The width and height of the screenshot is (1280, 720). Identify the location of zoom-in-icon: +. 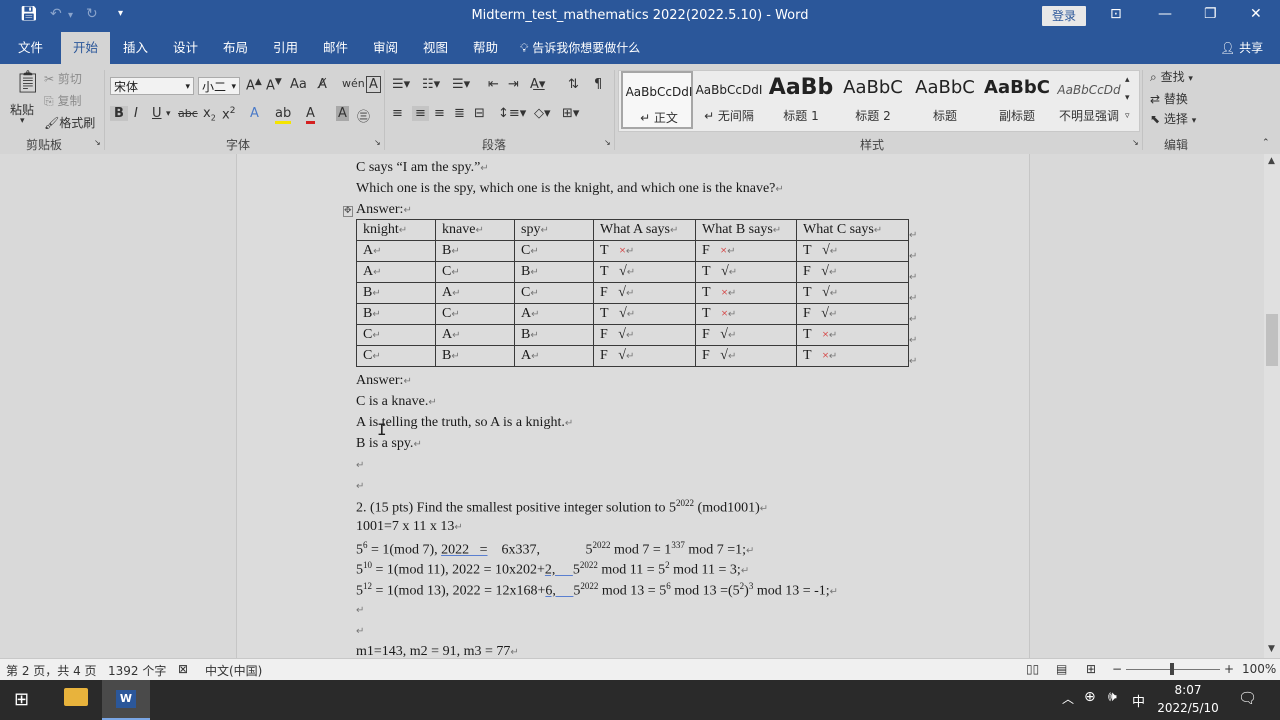
(1229, 669).